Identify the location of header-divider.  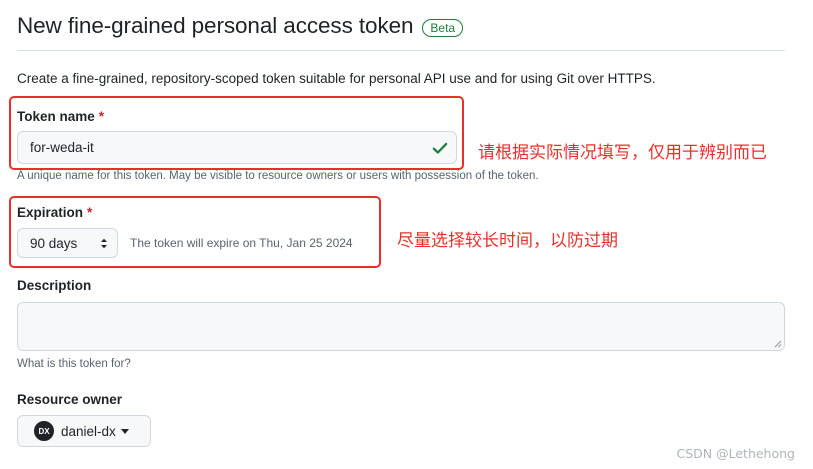
(401, 50).